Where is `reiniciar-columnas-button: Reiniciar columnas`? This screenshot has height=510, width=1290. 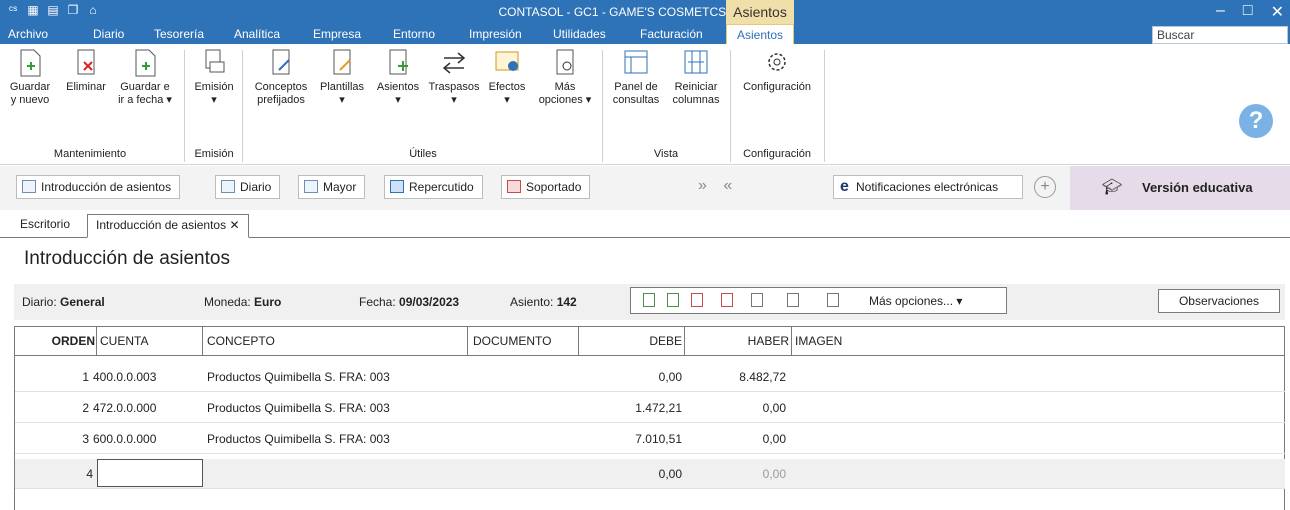 reiniciar-columnas-button: Reiniciar columnas is located at coordinates (696, 77).